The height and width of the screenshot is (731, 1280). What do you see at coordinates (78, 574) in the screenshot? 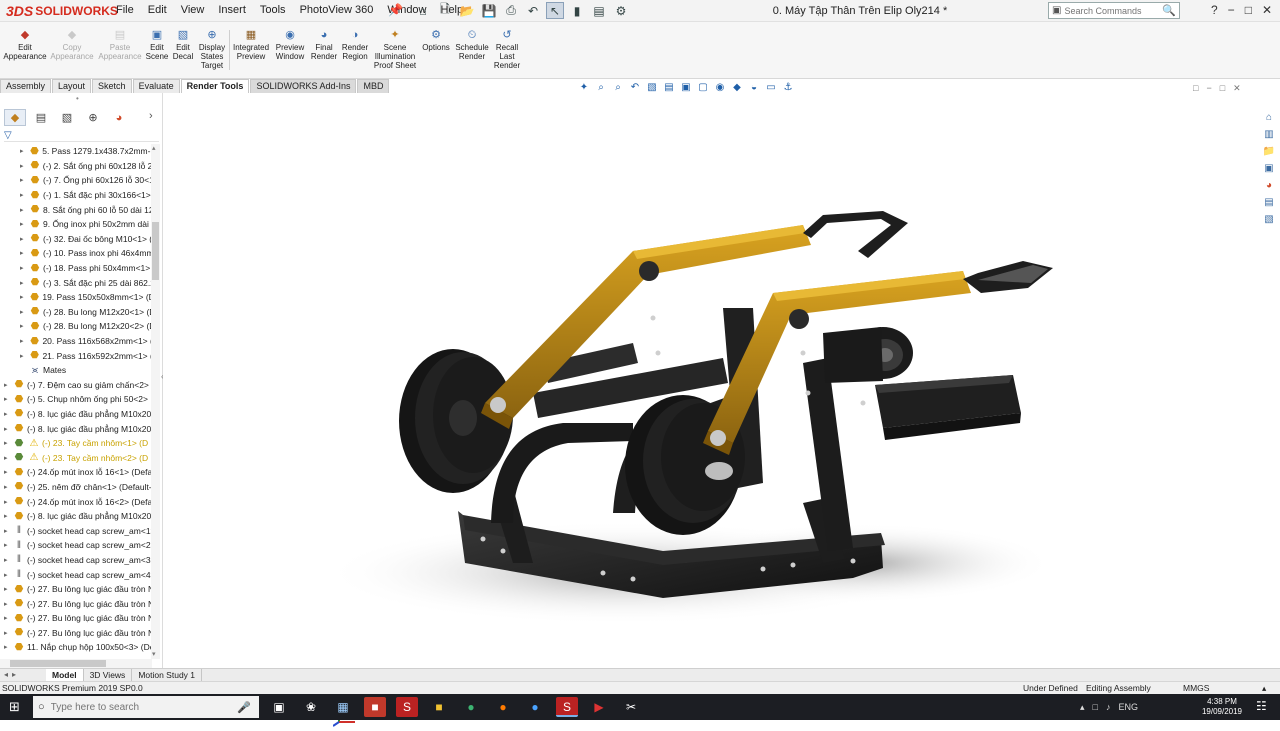
I see `tree-item: ▸ ‖ (-) socket head cap screw_am<4>` at bounding box center [78, 574].